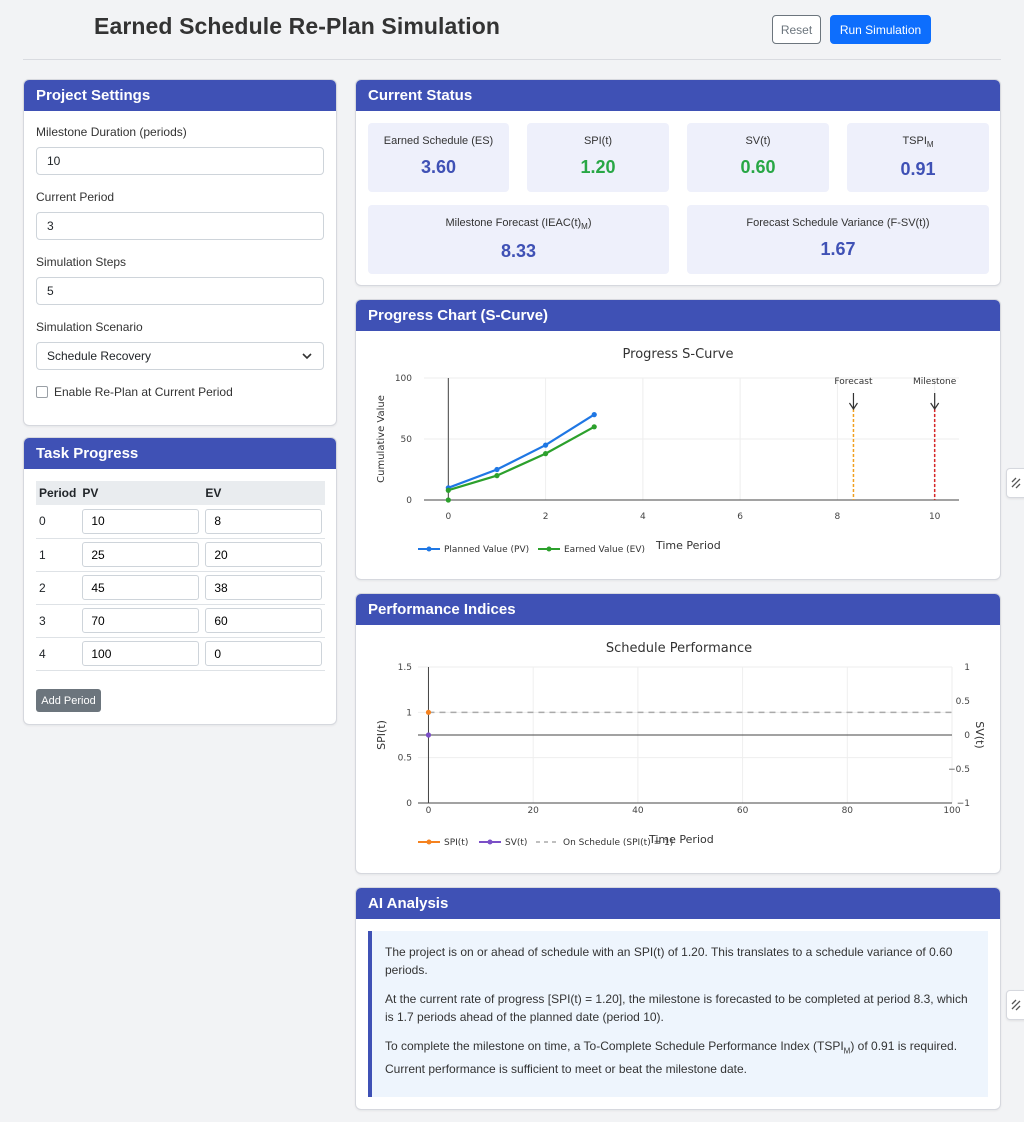 The width and height of the screenshot is (1024, 1122). I want to click on table-row: 1, so click(181, 555).